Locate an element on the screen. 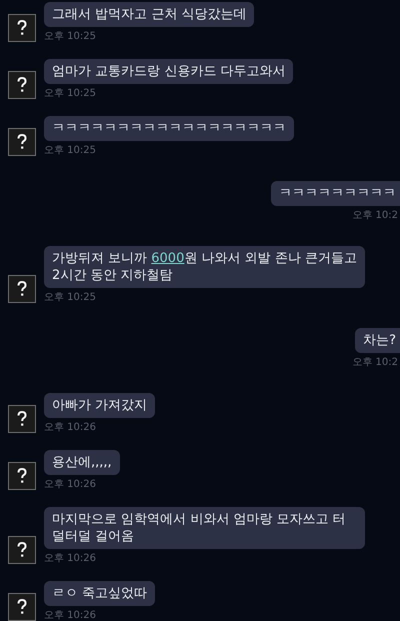 This screenshot has width=400, height=621. message-bubble: 마지막으로 임학역에서 비와서 엄마랑 모자쓰고 터덜터덜 걸어옴 is located at coordinates (204, 528).